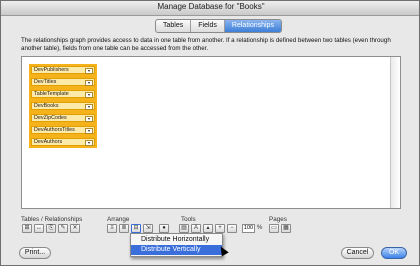  Describe the element at coordinates (63, 228) in the screenshot. I see `edit-button: ✎` at that location.